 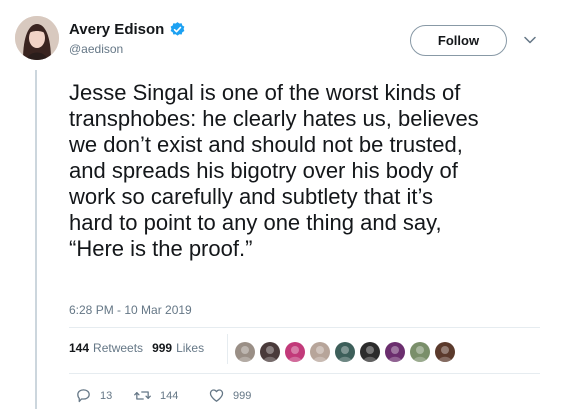 What do you see at coordinates (116, 29) in the screenshot?
I see `display-name: Avery Edison` at bounding box center [116, 29].